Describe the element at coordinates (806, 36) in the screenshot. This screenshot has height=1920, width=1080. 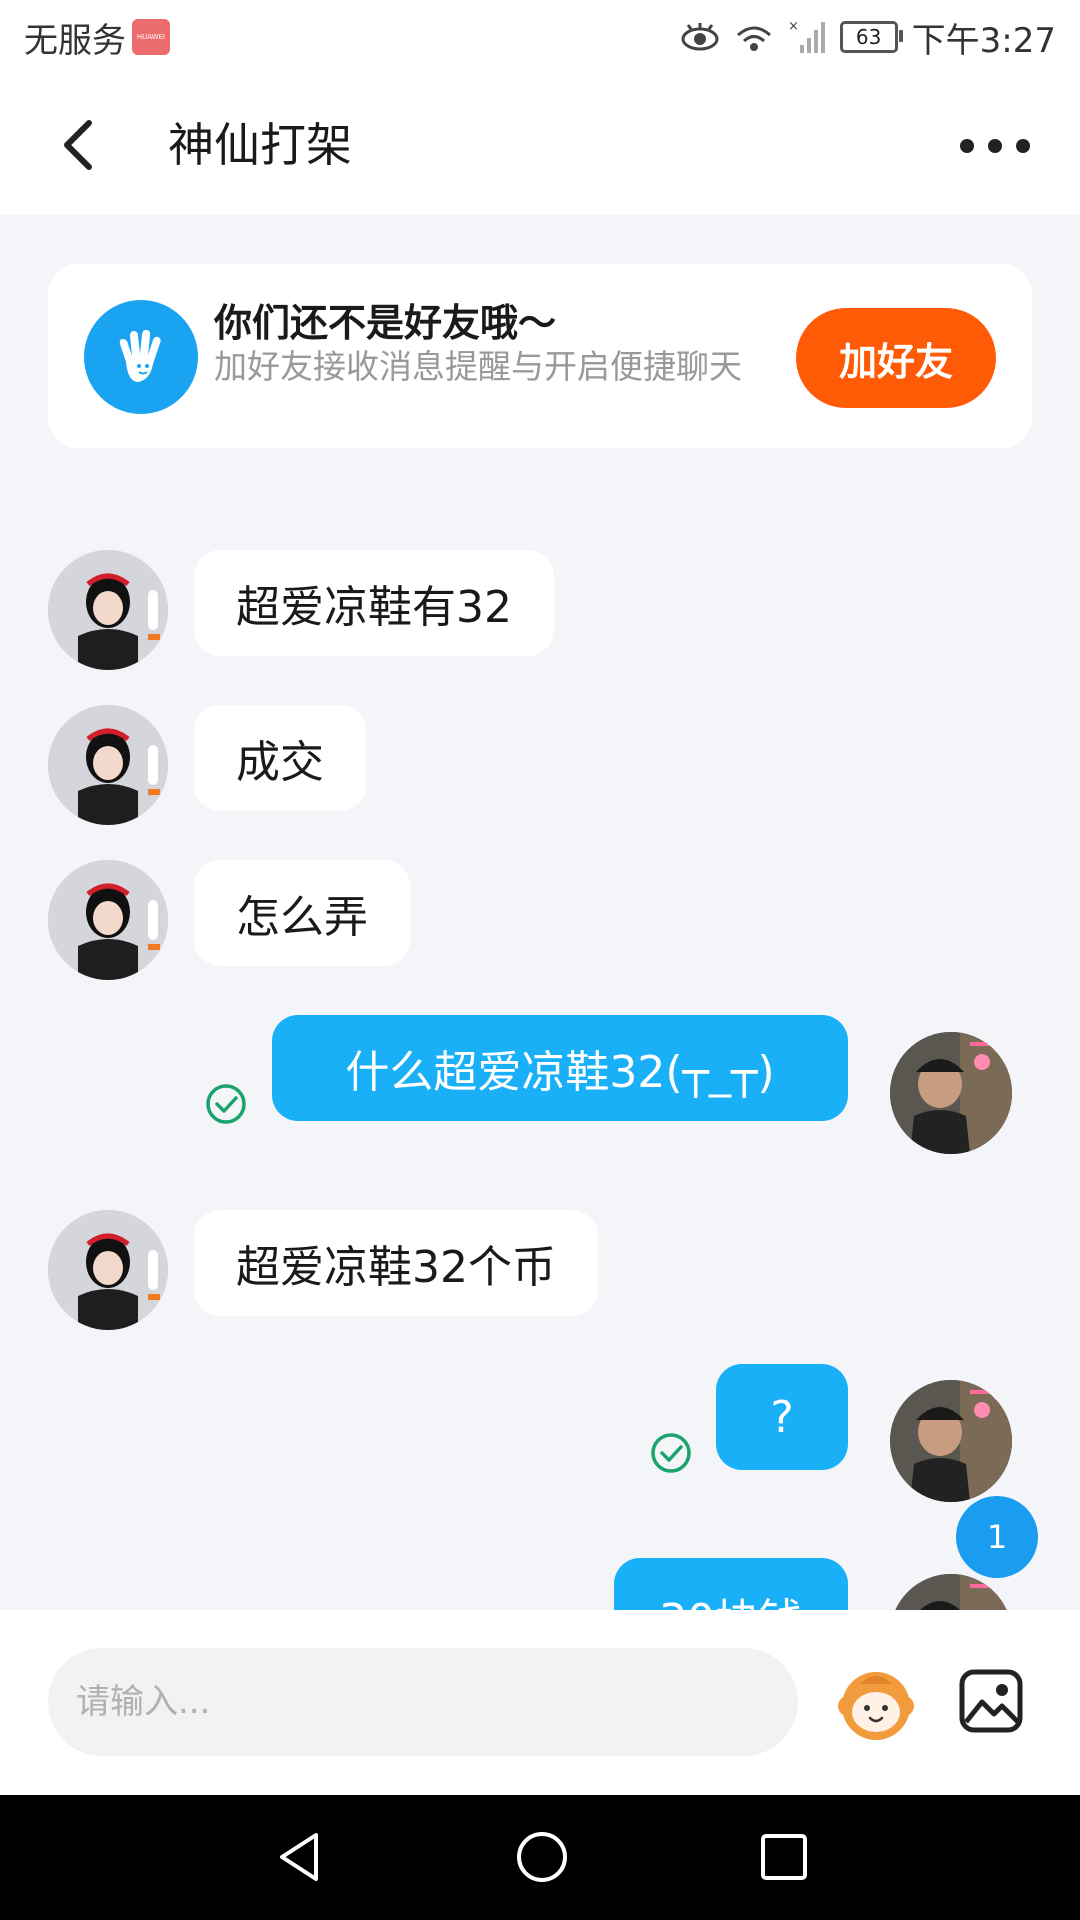
I see `no-signal-icon: ×` at that location.